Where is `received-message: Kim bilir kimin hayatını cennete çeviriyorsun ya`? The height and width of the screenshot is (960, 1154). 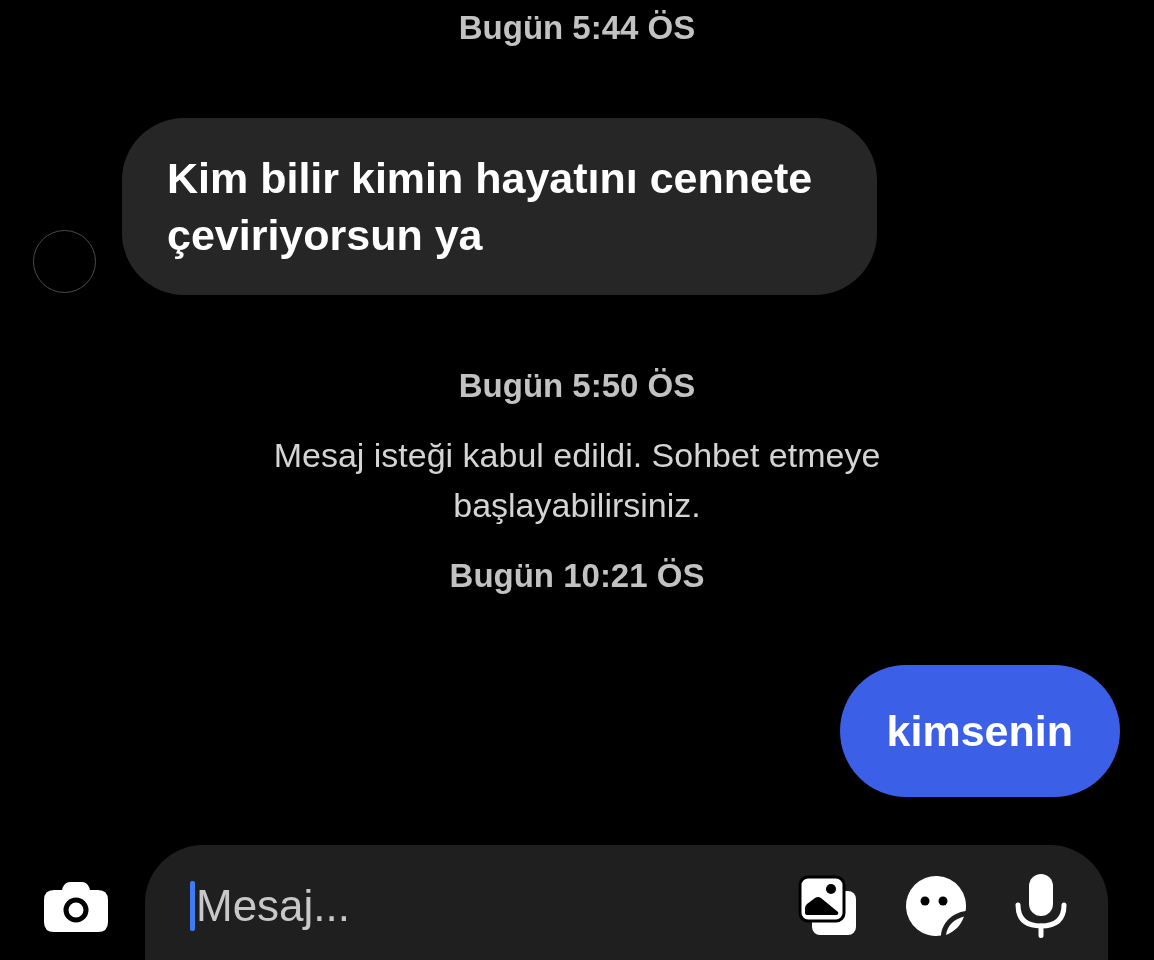 received-message: Kim bilir kimin hayatını cennete çeviriyorsun ya is located at coordinates (499, 206).